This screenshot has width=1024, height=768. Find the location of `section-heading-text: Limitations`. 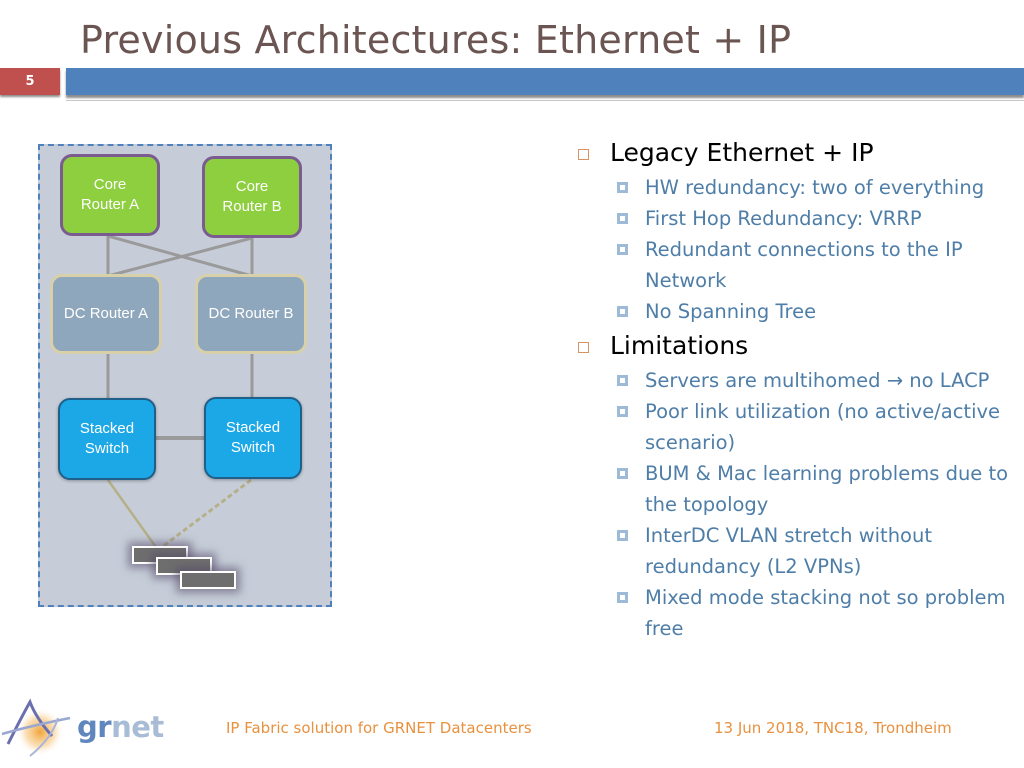

section-heading-text: Limitations is located at coordinates (679, 345).